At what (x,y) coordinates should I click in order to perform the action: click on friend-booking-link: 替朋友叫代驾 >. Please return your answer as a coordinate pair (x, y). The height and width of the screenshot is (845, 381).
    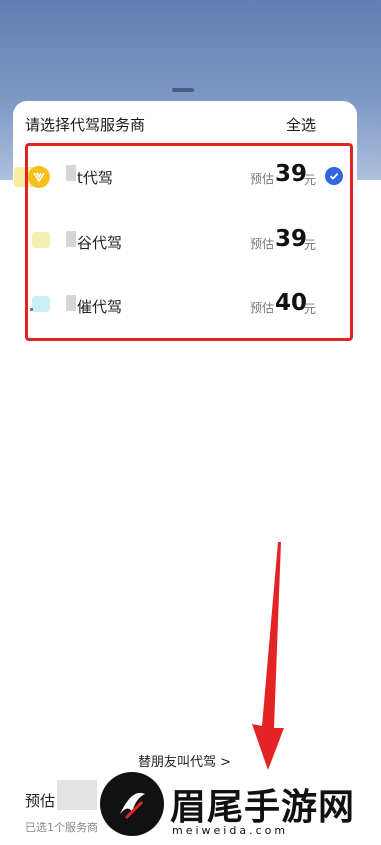
    Looking at the image, I should click on (184, 760).